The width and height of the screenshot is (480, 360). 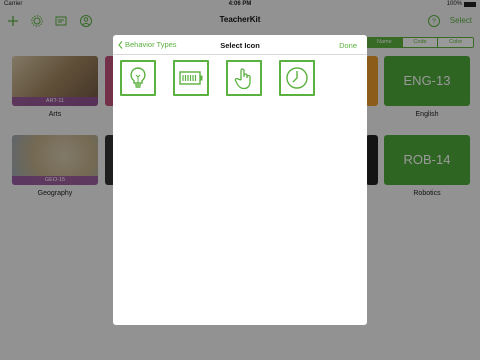 What do you see at coordinates (217, 78) in the screenshot?
I see `icon-grid` at bounding box center [217, 78].